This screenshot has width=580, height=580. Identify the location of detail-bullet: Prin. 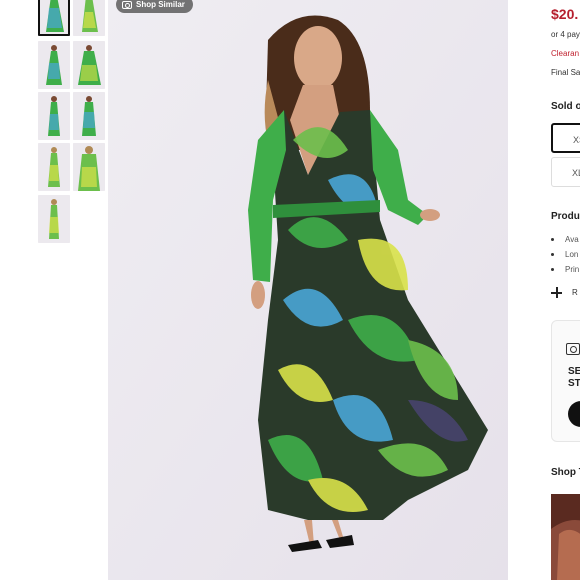
(565, 269).